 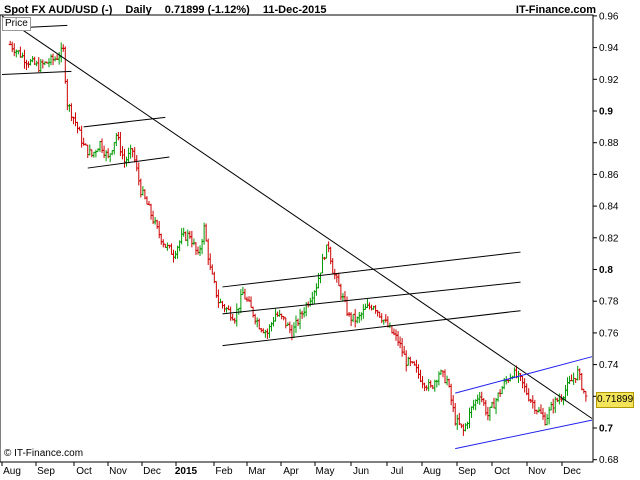 What do you see at coordinates (58, 10) in the screenshot?
I see `instrument-name: Spot FX AUD/USD (-)` at bounding box center [58, 10].